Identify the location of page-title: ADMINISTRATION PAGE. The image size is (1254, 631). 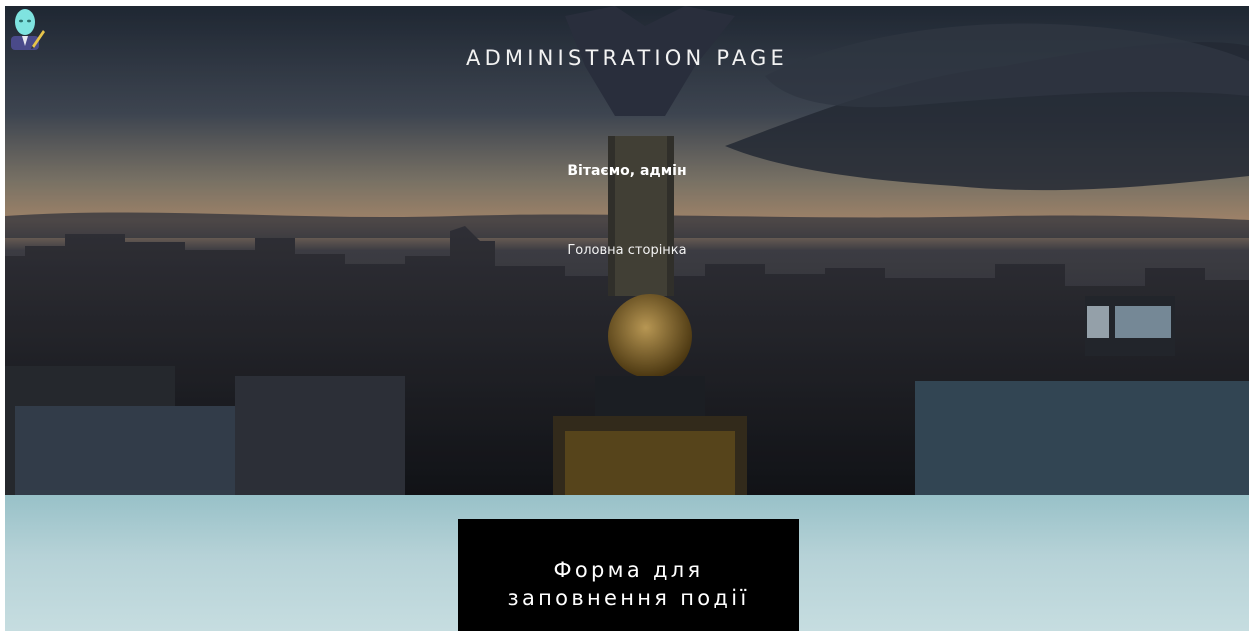
(627, 58).